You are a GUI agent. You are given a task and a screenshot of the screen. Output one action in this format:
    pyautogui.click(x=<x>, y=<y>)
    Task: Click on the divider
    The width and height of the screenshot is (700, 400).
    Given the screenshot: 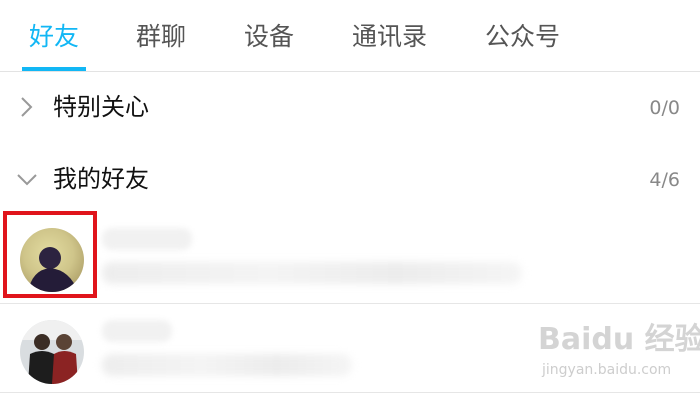 What is the action you would take?
    pyautogui.click(x=350, y=392)
    